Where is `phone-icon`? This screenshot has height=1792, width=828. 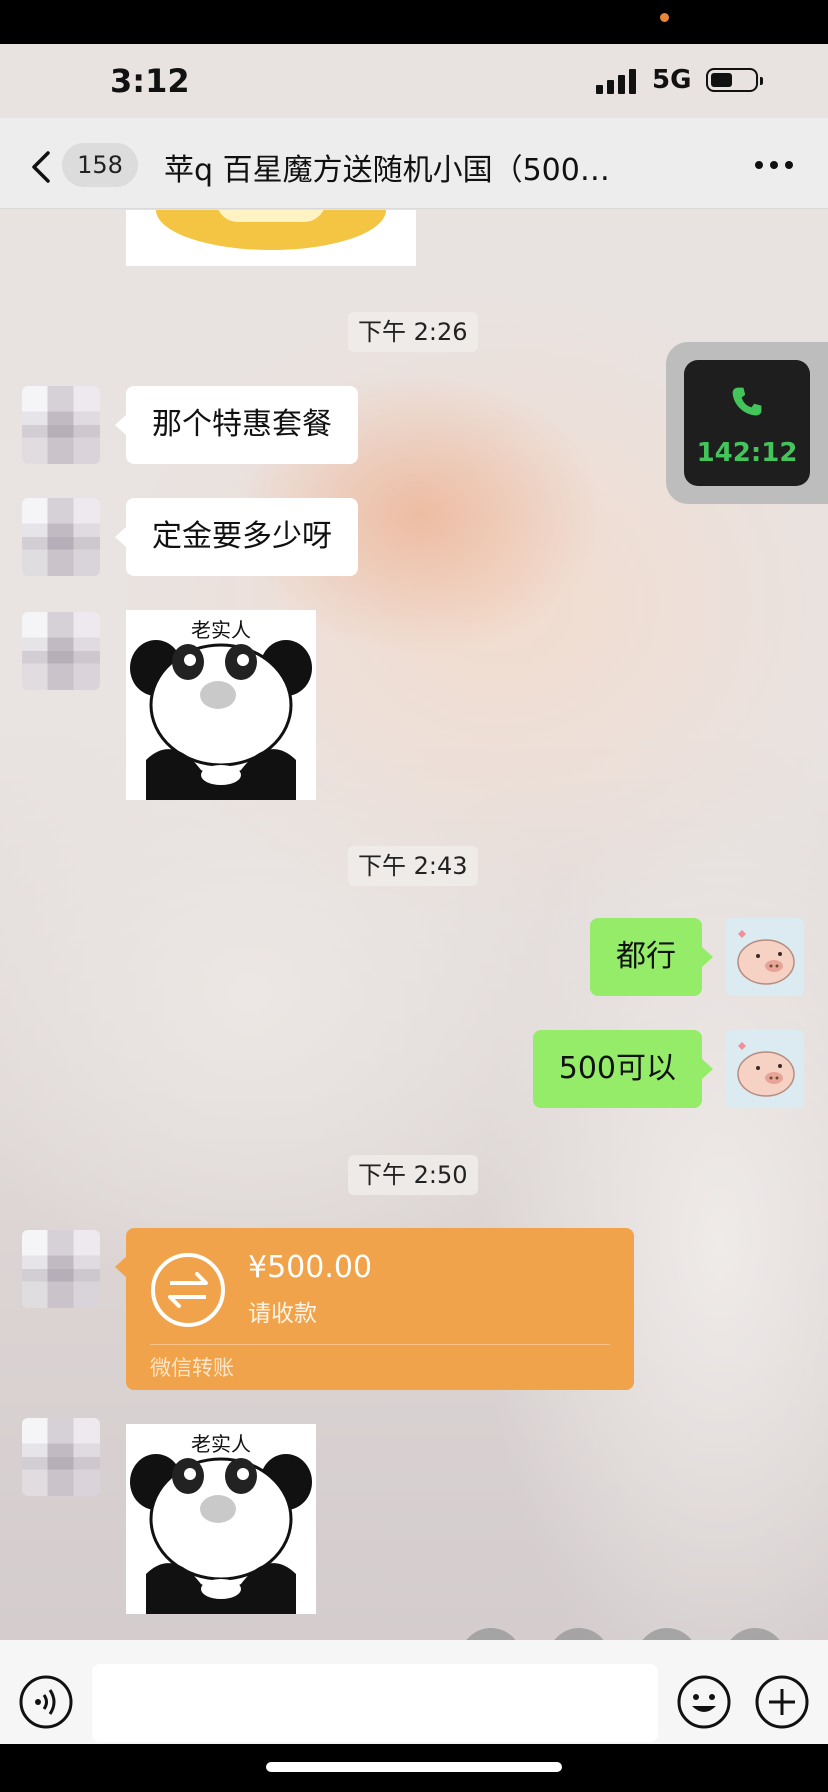 phone-icon is located at coordinates (747, 401).